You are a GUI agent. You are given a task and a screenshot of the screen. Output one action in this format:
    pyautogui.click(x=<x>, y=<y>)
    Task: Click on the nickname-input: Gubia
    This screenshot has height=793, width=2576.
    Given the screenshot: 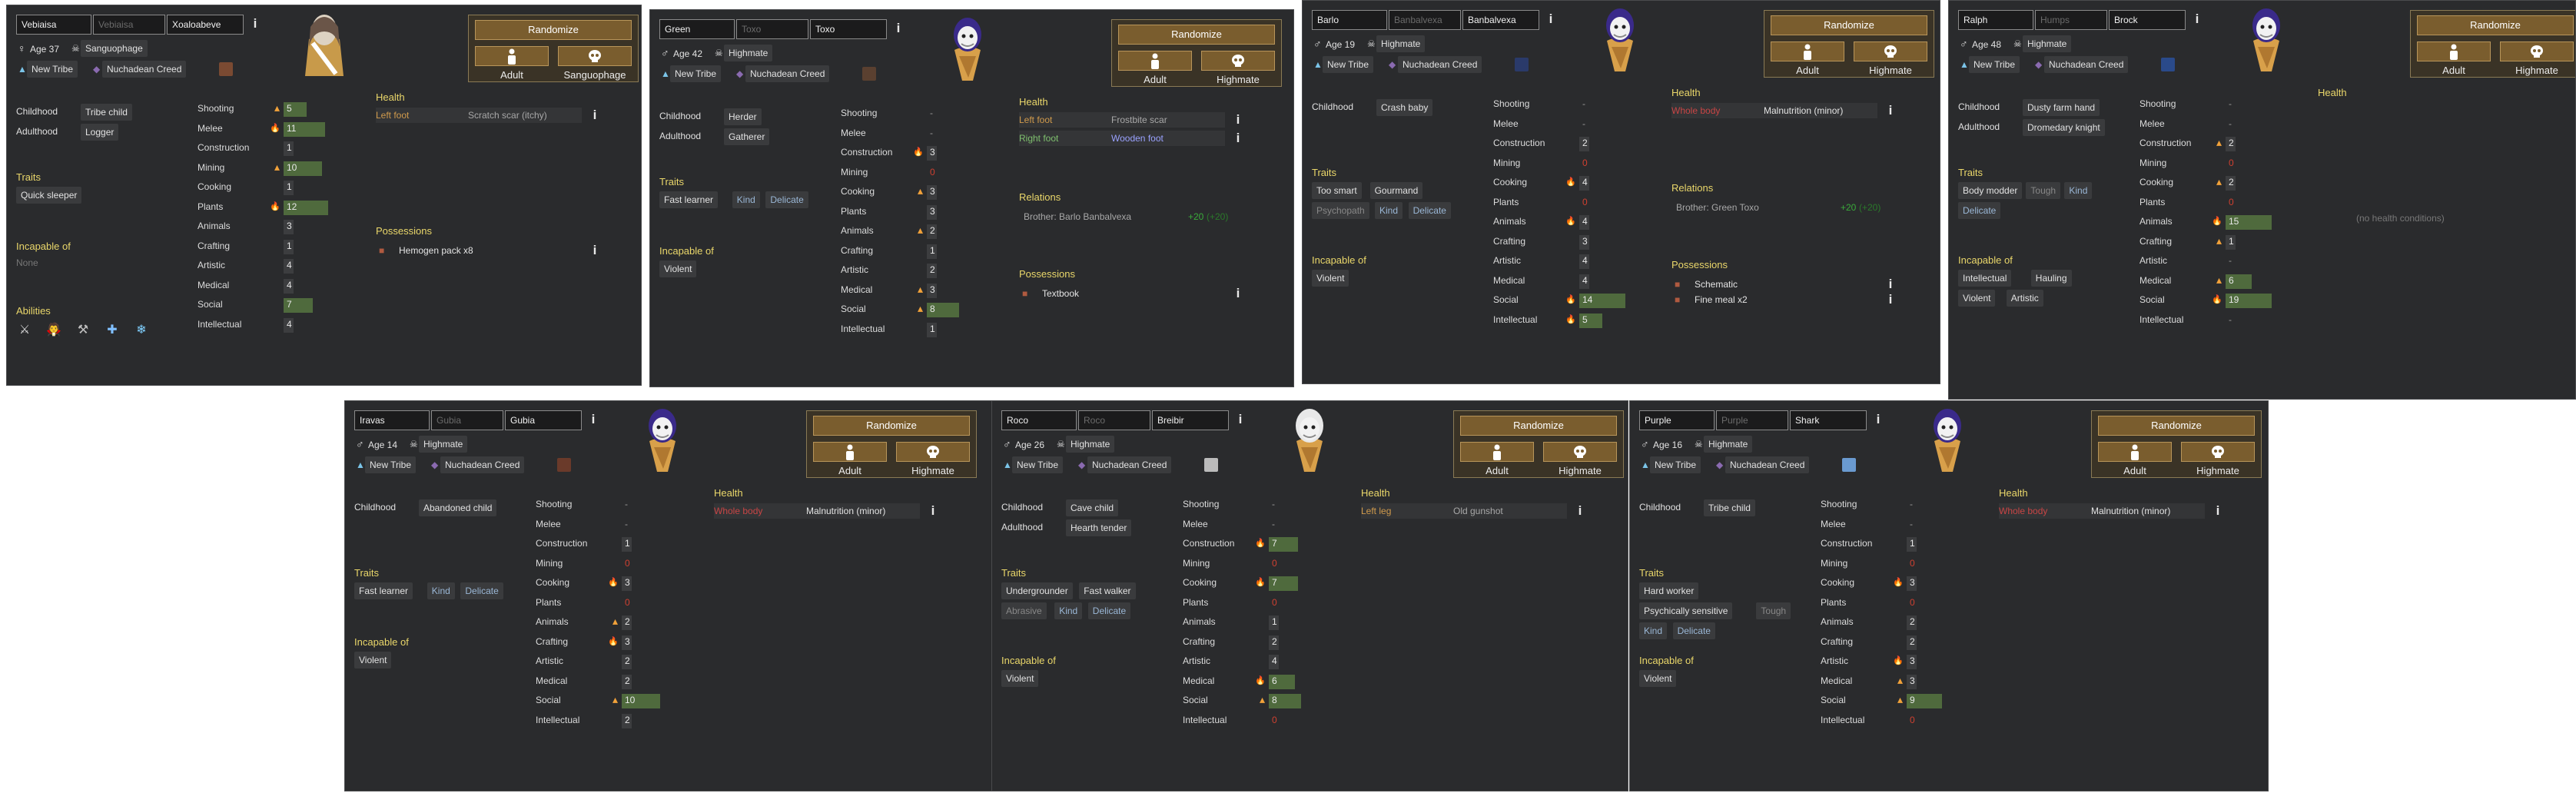 What is the action you would take?
    pyautogui.click(x=467, y=420)
    